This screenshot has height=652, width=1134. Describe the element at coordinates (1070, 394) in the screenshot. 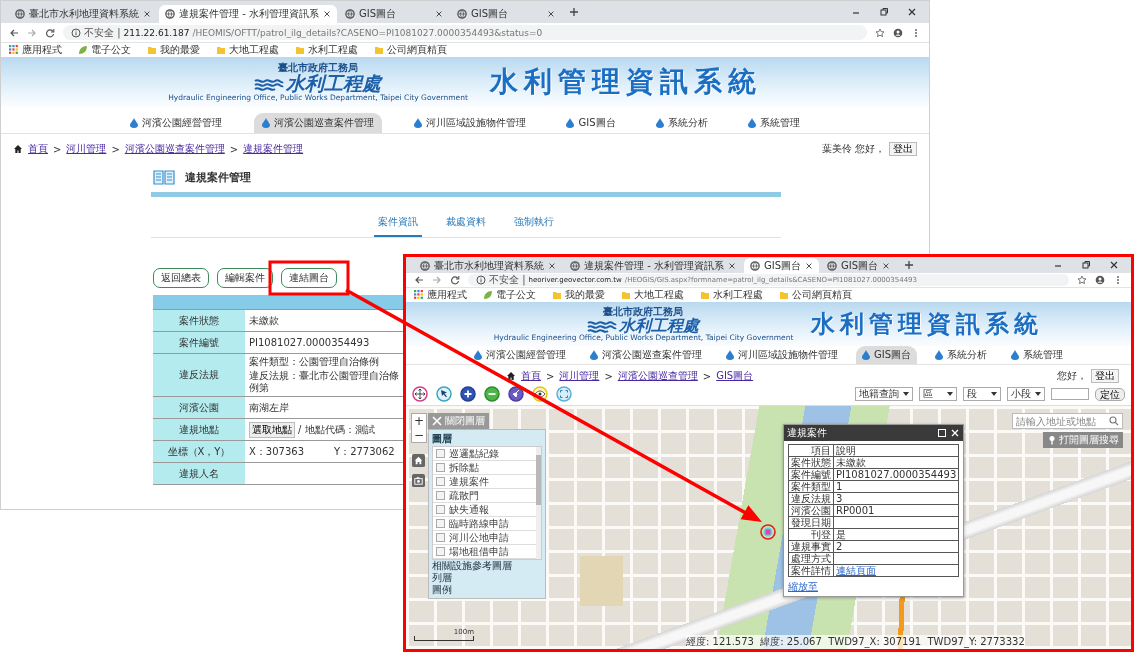

I see `input-field` at that location.